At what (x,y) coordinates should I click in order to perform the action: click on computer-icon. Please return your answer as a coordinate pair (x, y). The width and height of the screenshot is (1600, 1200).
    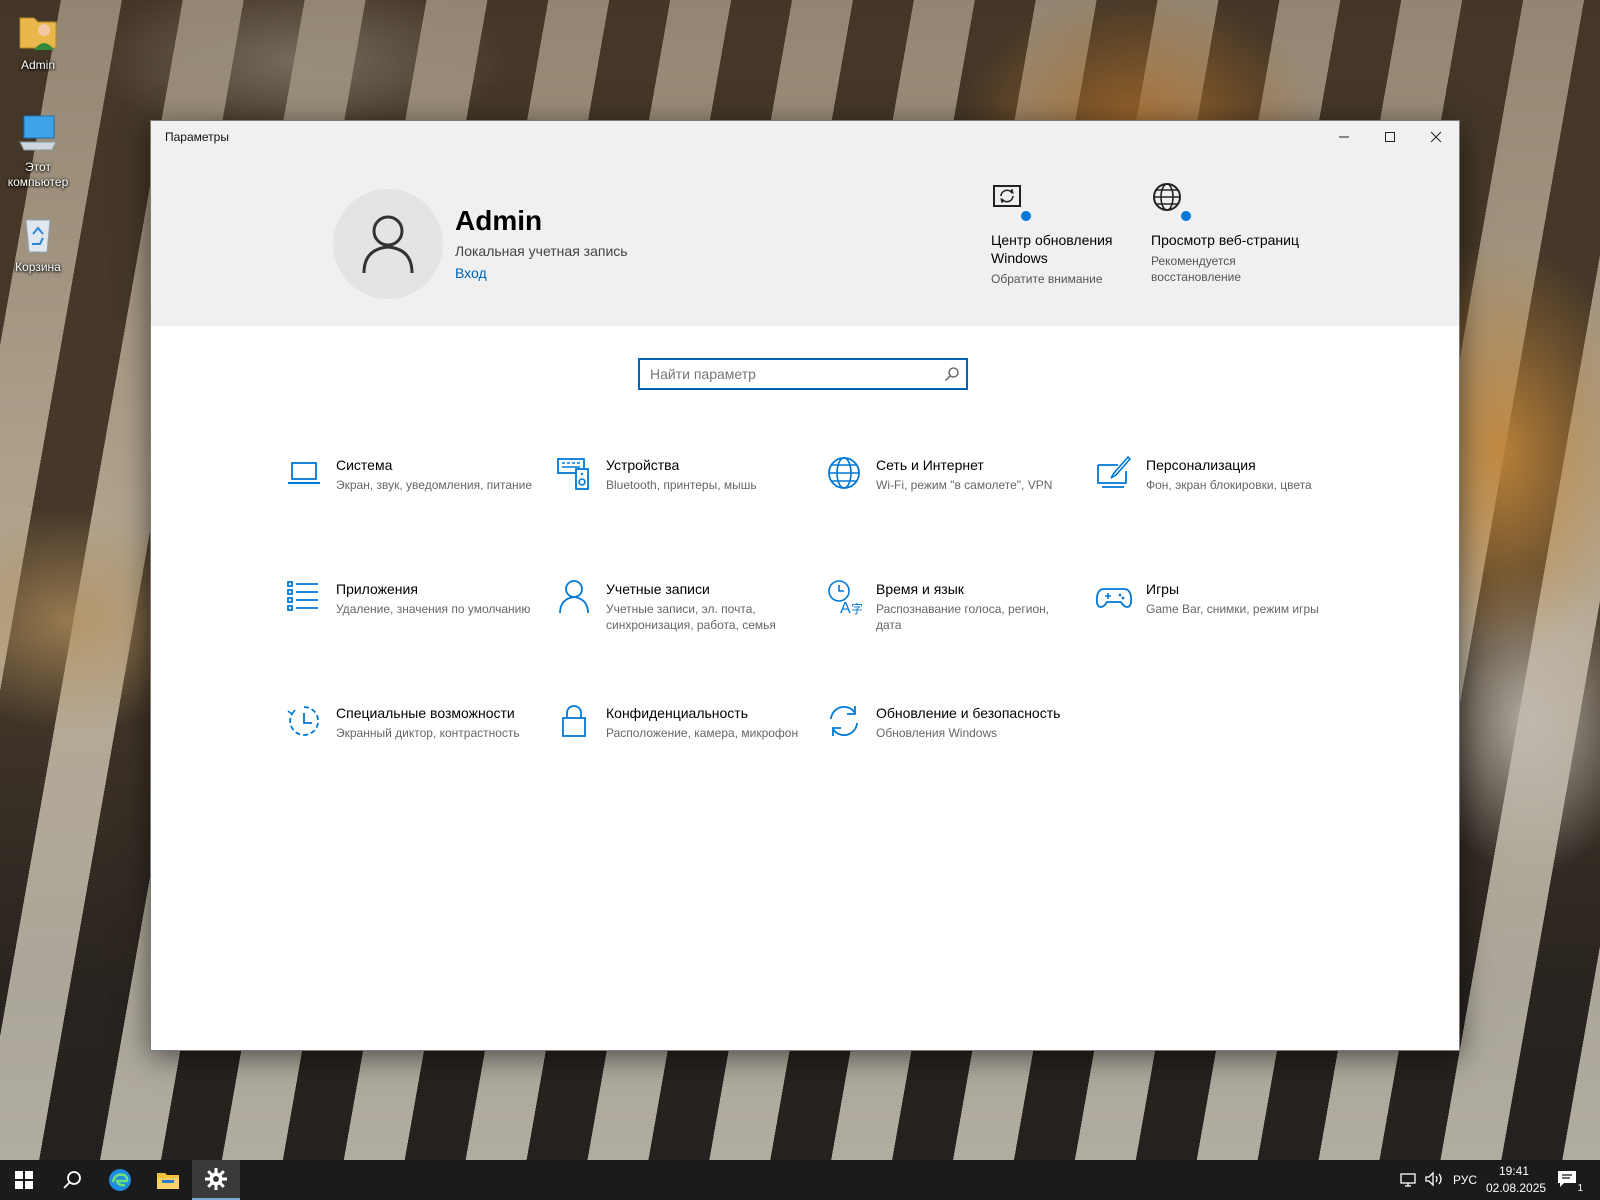
    Looking at the image, I should click on (38, 134).